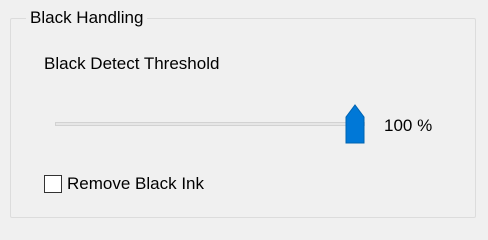  What do you see at coordinates (53, 184) in the screenshot?
I see `remove-black-ink-checkbox` at bounding box center [53, 184].